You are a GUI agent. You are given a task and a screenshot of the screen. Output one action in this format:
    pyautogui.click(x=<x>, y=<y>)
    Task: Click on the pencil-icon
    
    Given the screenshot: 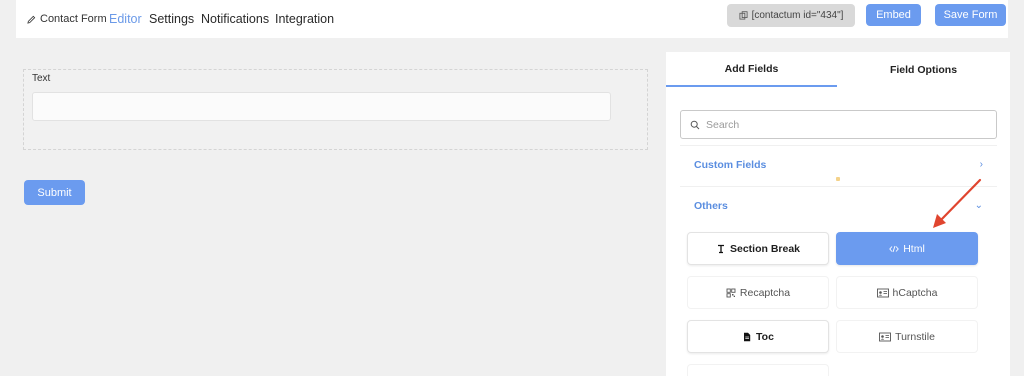 What is the action you would take?
    pyautogui.click(x=31, y=19)
    